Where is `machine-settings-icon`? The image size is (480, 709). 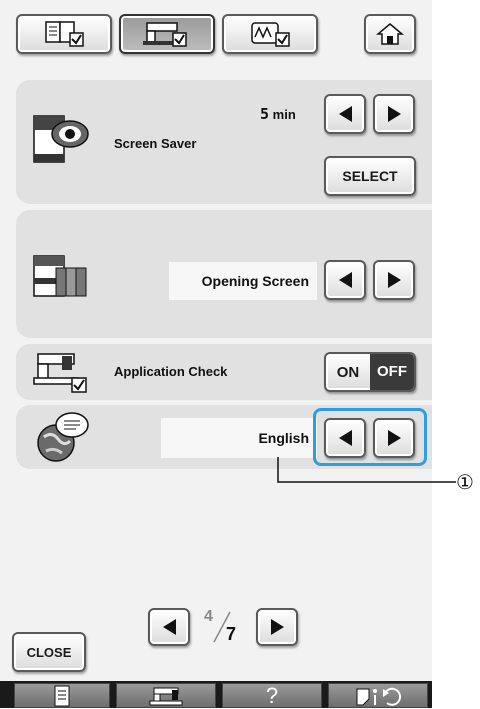 machine-settings-icon is located at coordinates (165, 34).